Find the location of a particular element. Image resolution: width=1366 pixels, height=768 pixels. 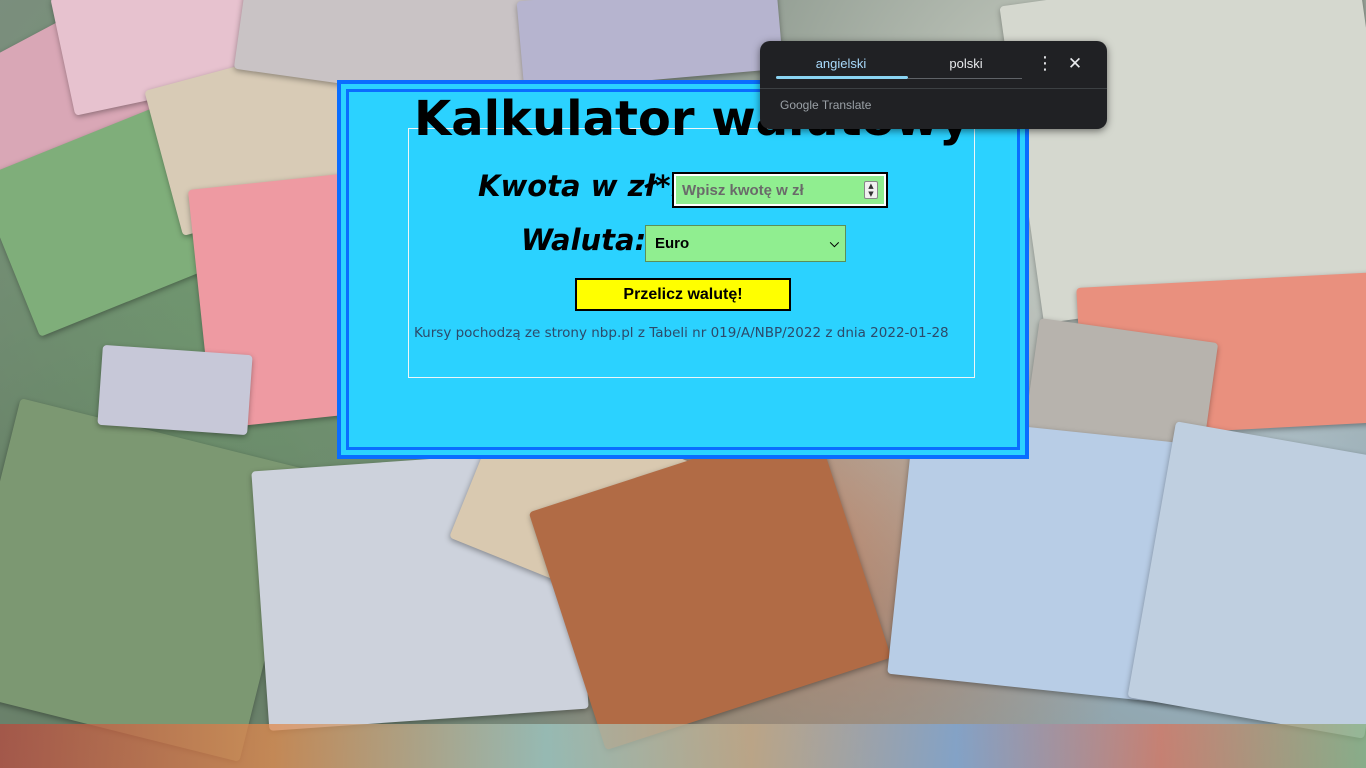

convert-button: Przelicz walutę! is located at coordinates (683, 294).